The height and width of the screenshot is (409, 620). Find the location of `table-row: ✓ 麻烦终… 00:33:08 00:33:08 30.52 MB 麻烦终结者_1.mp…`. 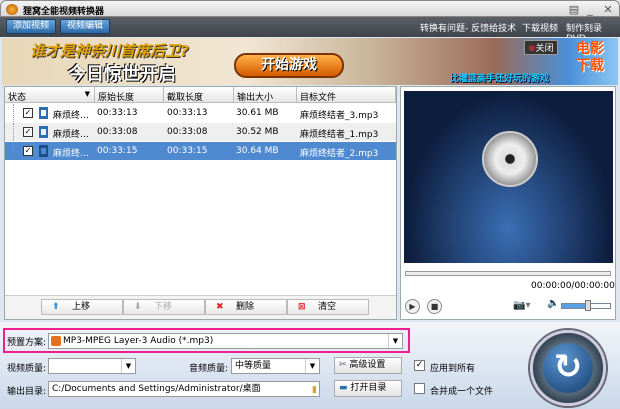

table-row: ✓ 麻烦终… 00:33:08 00:33:08 30.52 MB 麻烦终结者_1.mp… is located at coordinates (200, 132).